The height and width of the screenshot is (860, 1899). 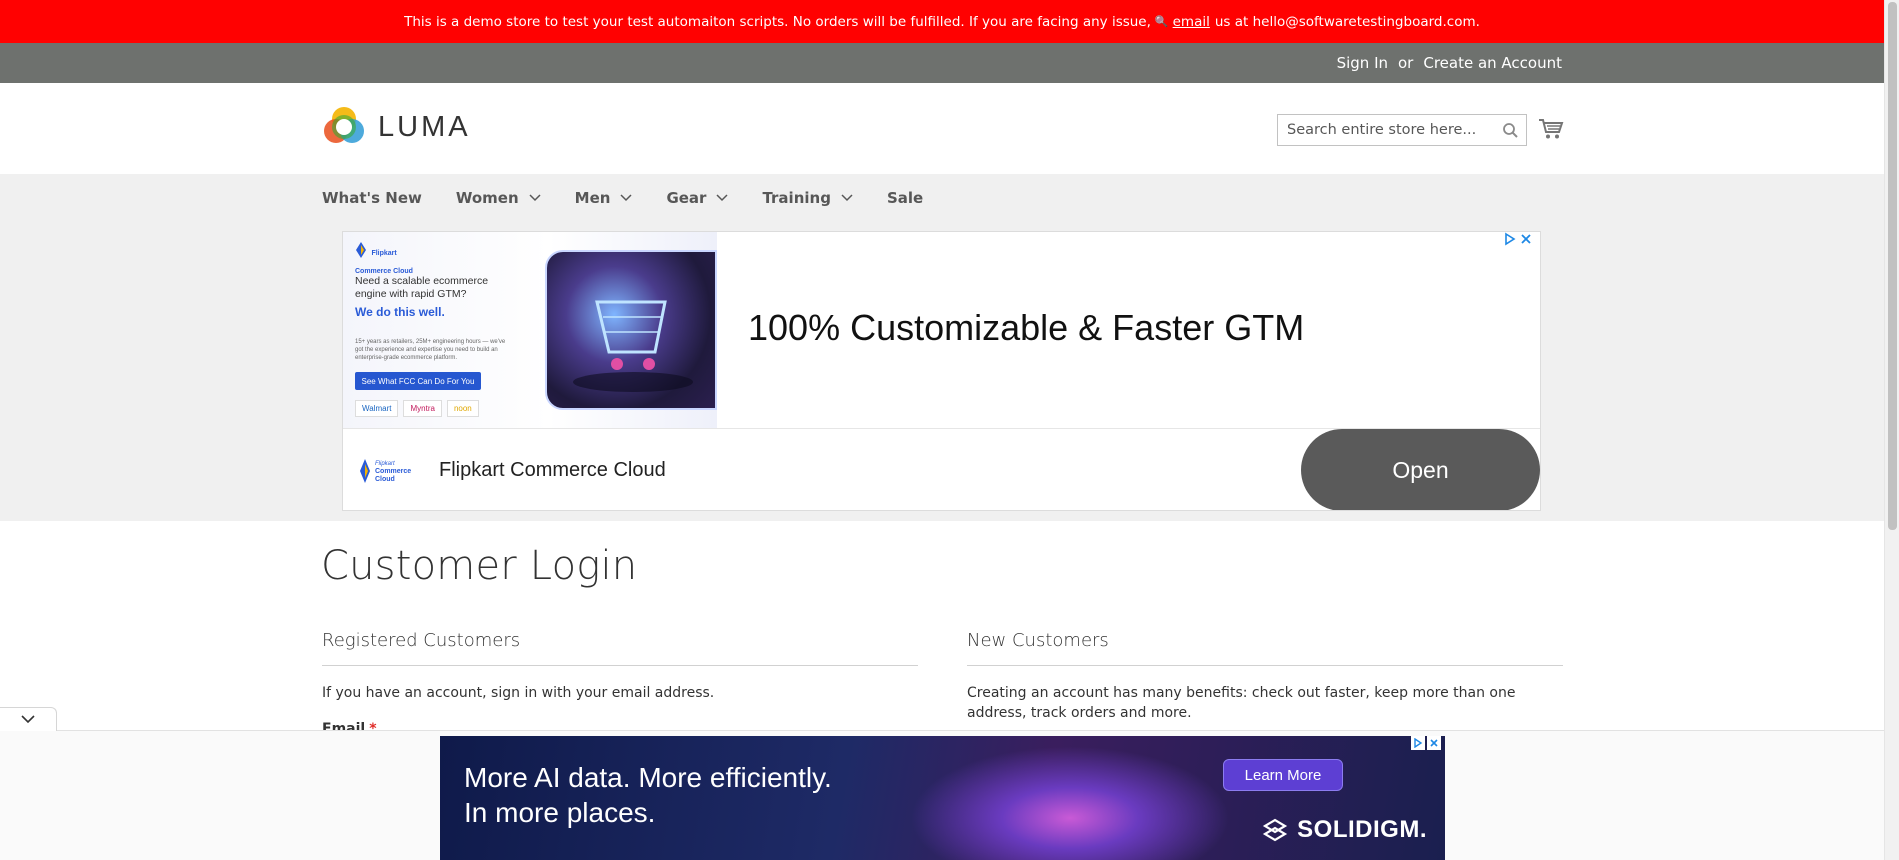 I want to click on nav-label: Training, so click(x=796, y=198).